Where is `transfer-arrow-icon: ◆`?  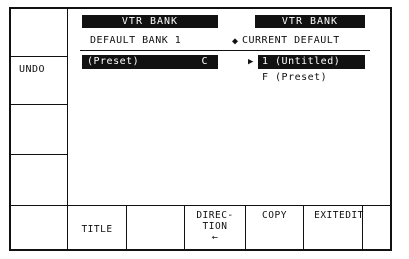 transfer-arrow-icon: ◆ is located at coordinates (235, 41).